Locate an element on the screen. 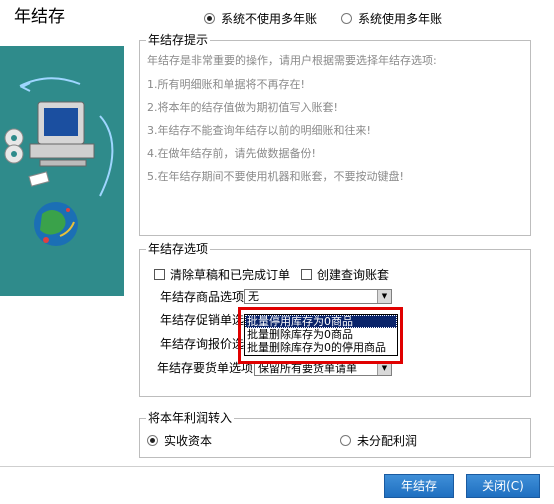 This screenshot has width=554, height=504. radio-retained-earnings: 未分配利润 is located at coordinates (378, 441).